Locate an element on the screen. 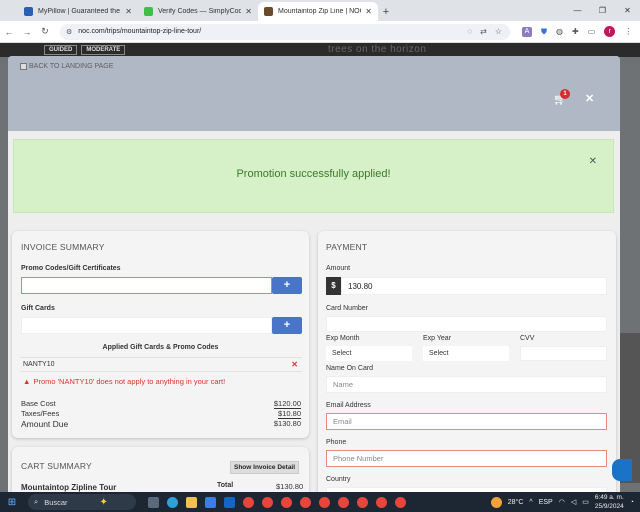  amount-input: 130.80 is located at coordinates (474, 286).